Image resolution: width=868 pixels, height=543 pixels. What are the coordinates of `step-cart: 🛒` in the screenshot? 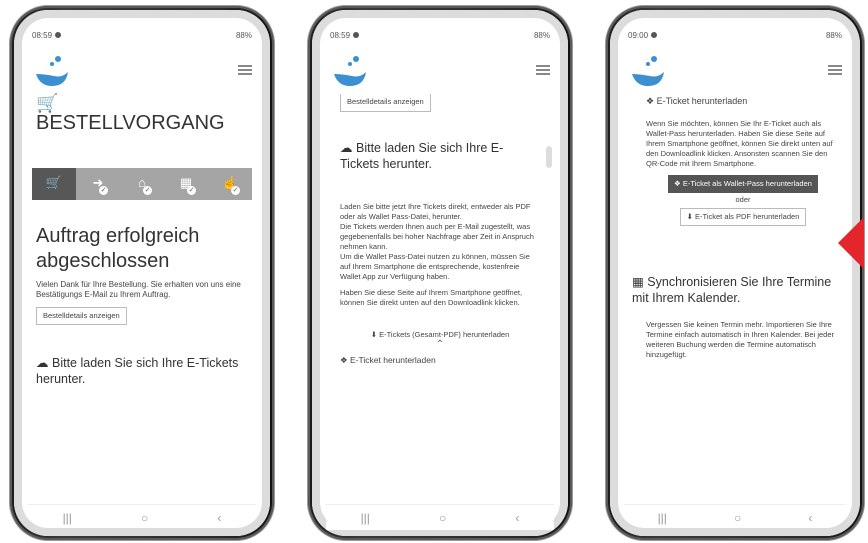 It's located at (54, 183).